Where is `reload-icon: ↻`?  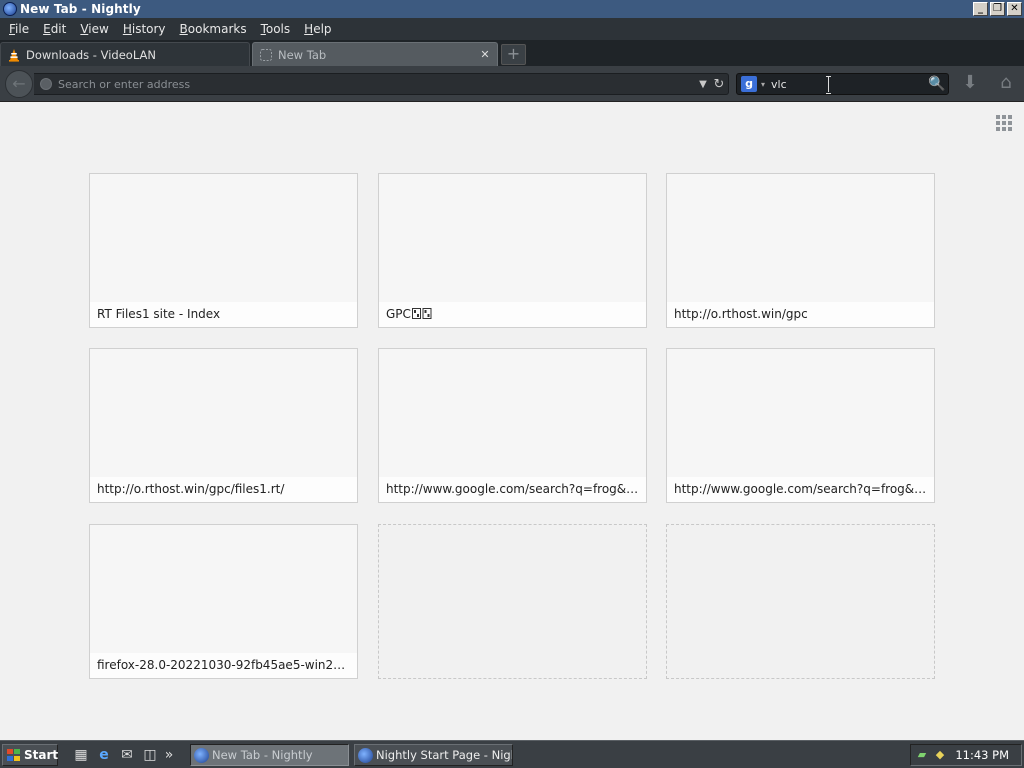 reload-icon: ↻ is located at coordinates (719, 84).